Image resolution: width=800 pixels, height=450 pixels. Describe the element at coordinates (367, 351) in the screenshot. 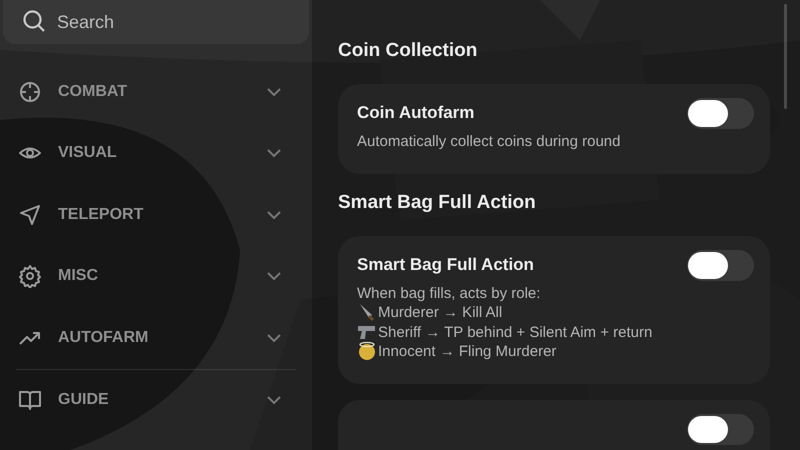

I see `halo-face-icon` at that location.